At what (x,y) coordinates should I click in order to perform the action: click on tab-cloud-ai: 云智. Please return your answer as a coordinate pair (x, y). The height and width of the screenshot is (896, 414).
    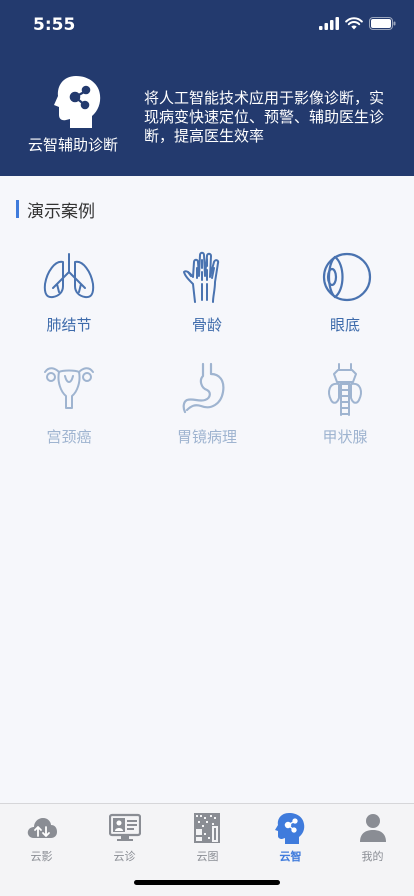
    Looking at the image, I should click on (290, 838).